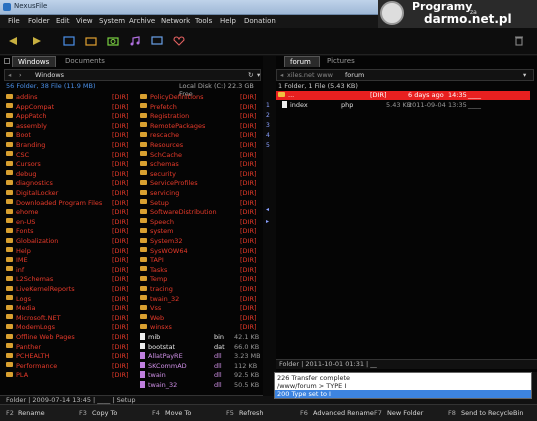 This screenshot has height=421, width=537. What do you see at coordinates (200, 347) in the screenshot?
I see `list-item: bootstat dat 66.0 KB` at bounding box center [200, 347].